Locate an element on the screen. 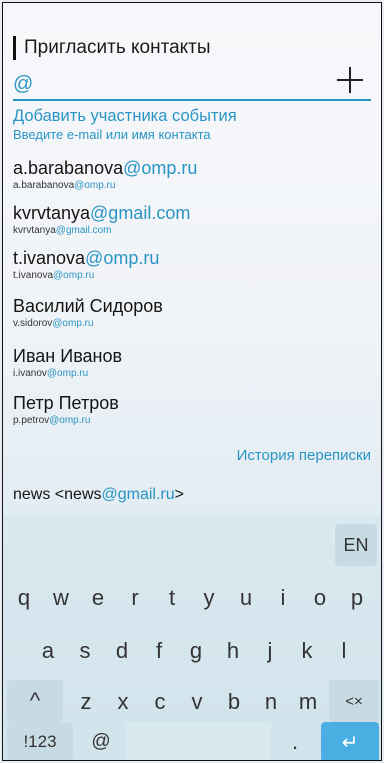  contact-name: Иван Иванов is located at coordinates (68, 356).